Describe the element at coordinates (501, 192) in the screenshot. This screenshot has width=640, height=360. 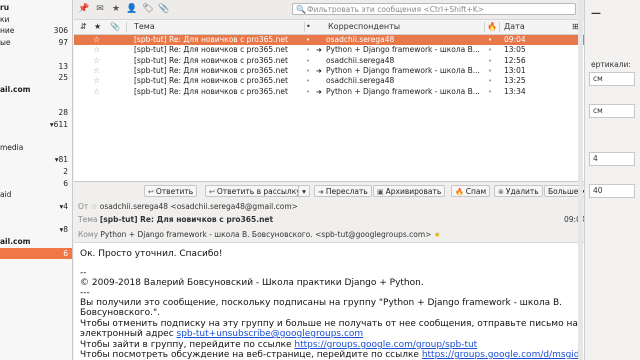
I see `delete-icon: ⊗` at that location.